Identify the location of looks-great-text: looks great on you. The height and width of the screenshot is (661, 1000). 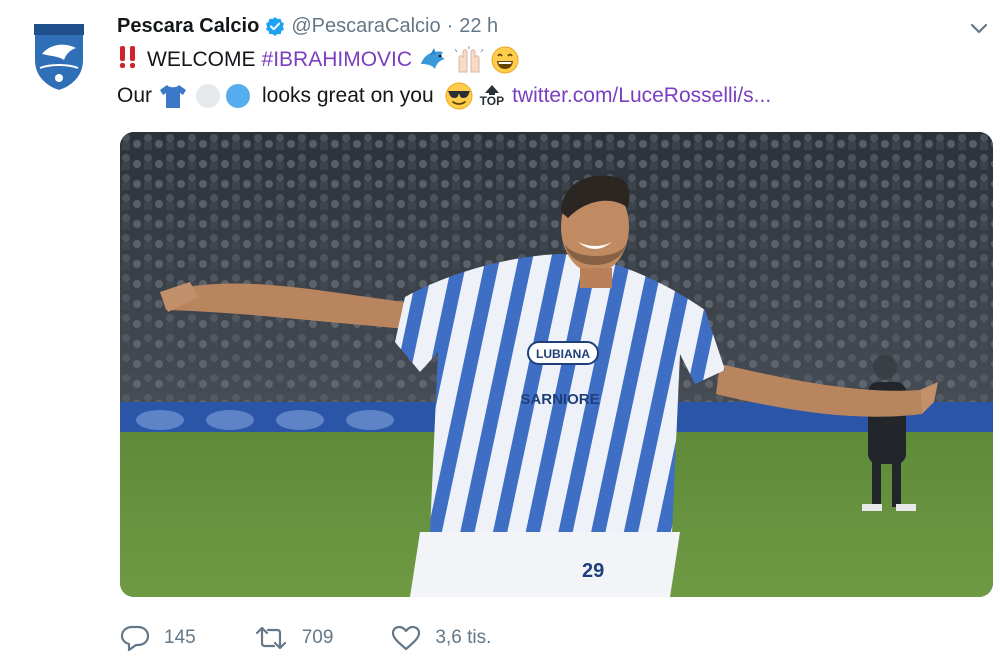
(348, 95).